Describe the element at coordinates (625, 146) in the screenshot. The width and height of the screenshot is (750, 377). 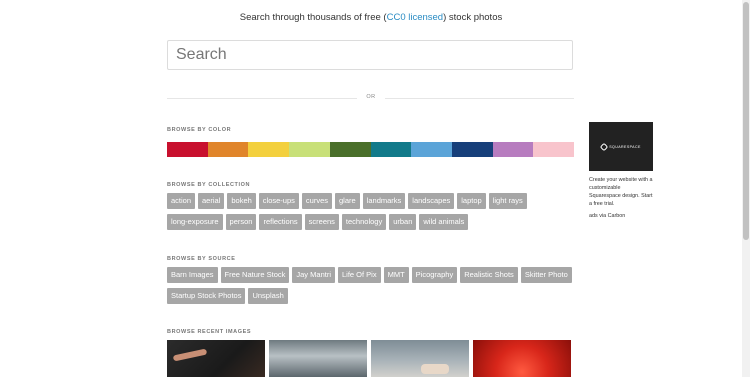
I see `ad-brand-label: SQUARESPACE` at that location.